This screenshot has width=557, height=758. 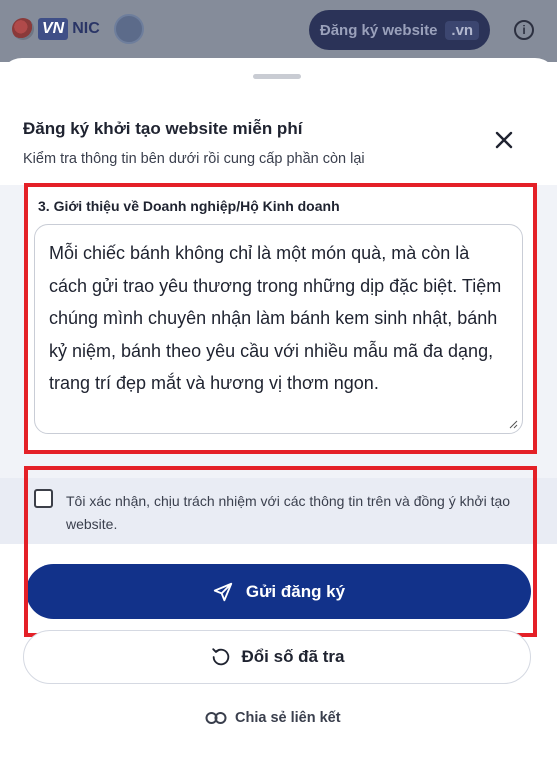 I want to click on logo-nic-text: NIC, so click(x=86, y=28).